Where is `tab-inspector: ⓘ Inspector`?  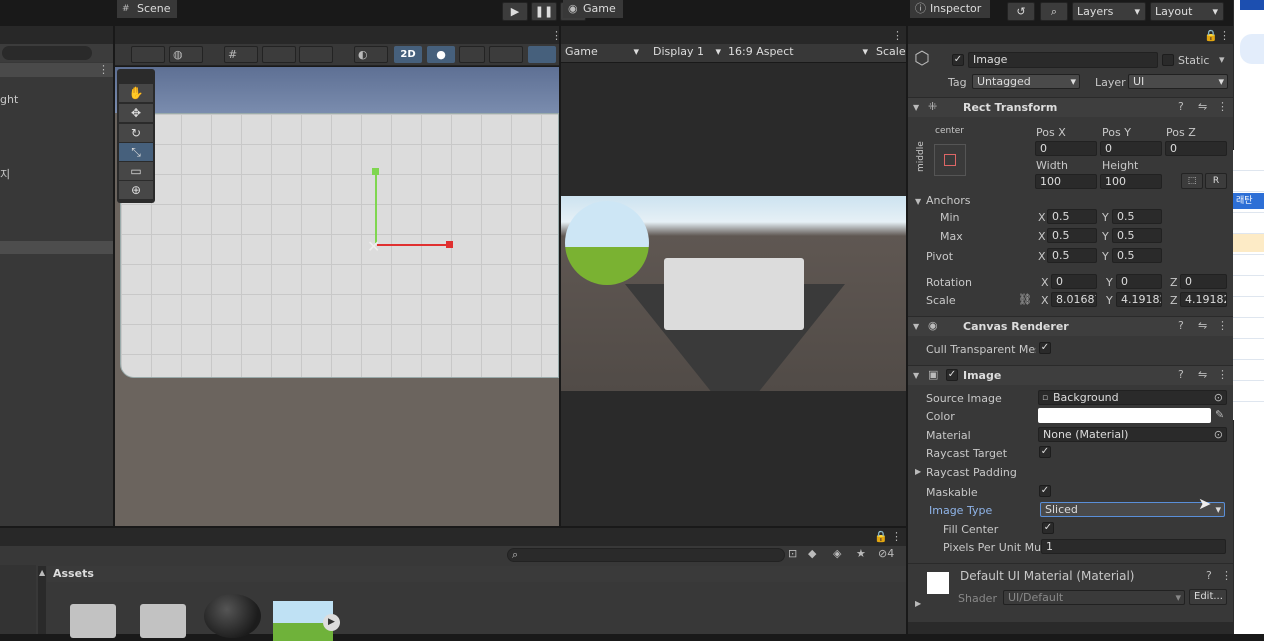
tab-inspector: ⓘ Inspector is located at coordinates (950, 9).